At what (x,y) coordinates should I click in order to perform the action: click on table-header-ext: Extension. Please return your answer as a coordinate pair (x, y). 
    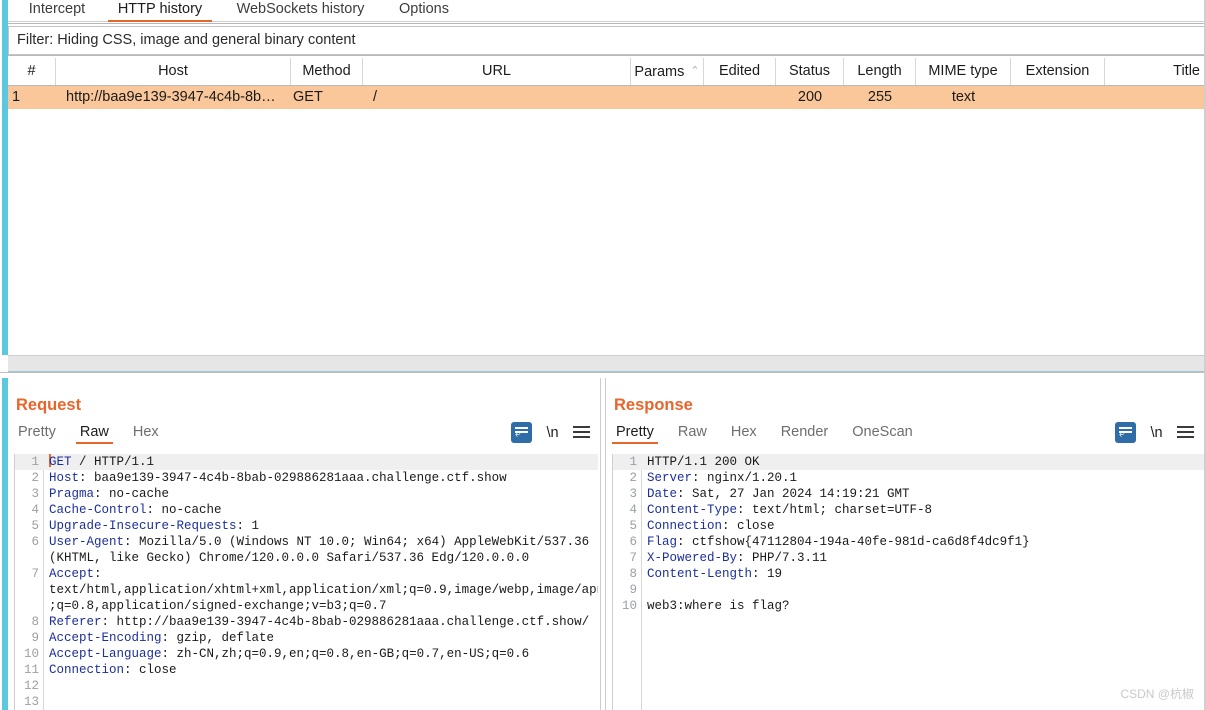
    Looking at the image, I should click on (1058, 71).